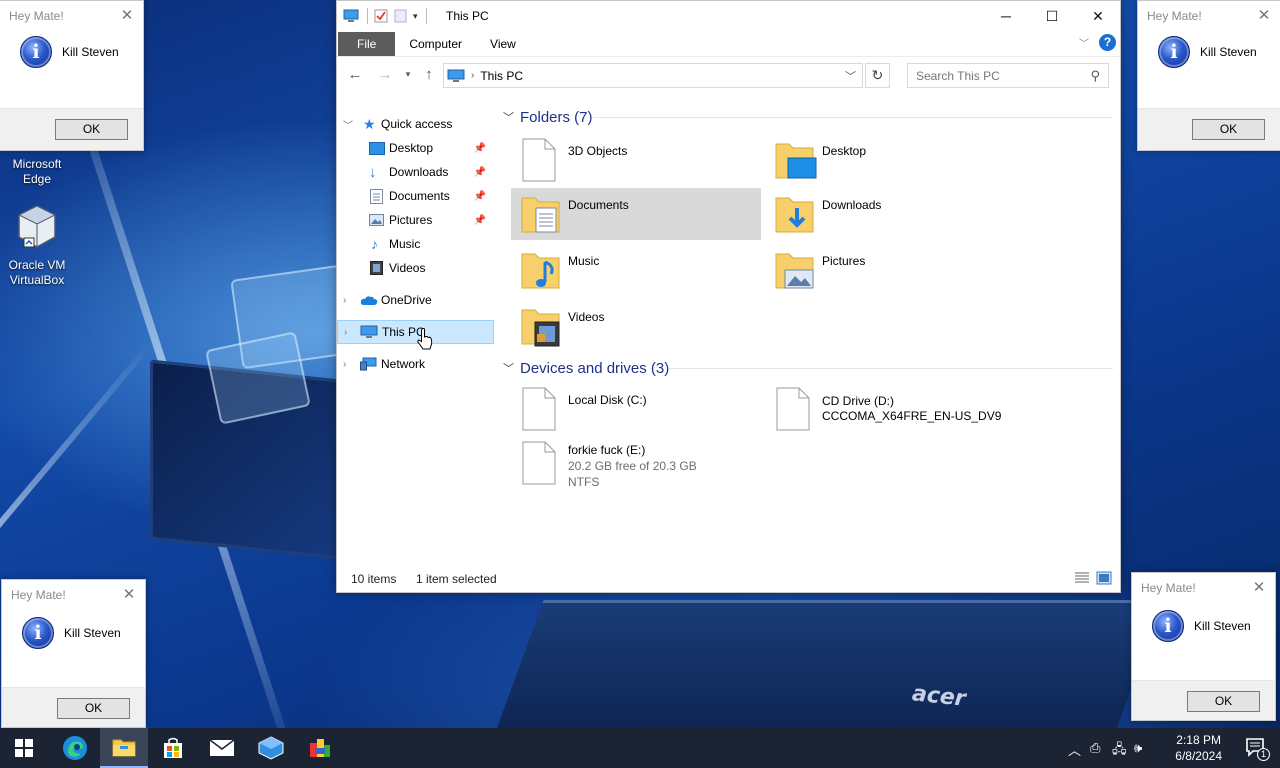  Describe the element at coordinates (915, 412) in the screenshot. I see `drive-tile-cd-drive-d: CD Drive (D:) CCCOMA_X64FRE_EN-US_DV9` at that location.